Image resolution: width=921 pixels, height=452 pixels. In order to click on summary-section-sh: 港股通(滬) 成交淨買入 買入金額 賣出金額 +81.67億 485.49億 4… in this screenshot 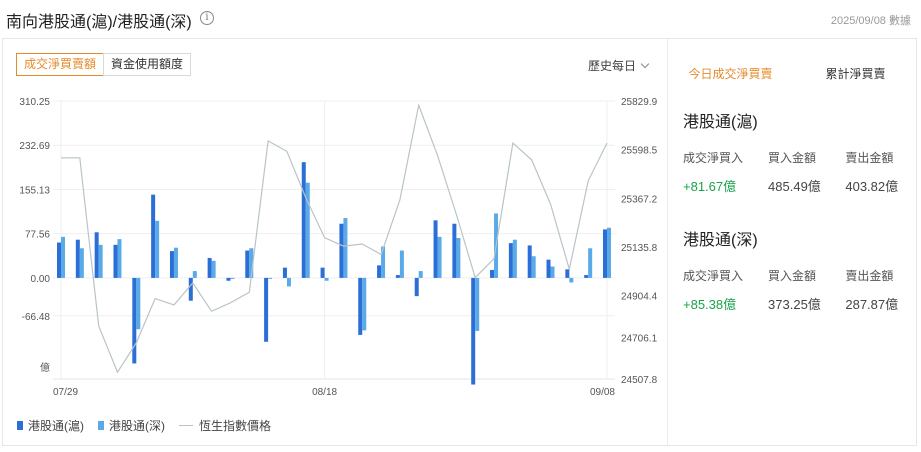, I will do `click(798, 151)`.